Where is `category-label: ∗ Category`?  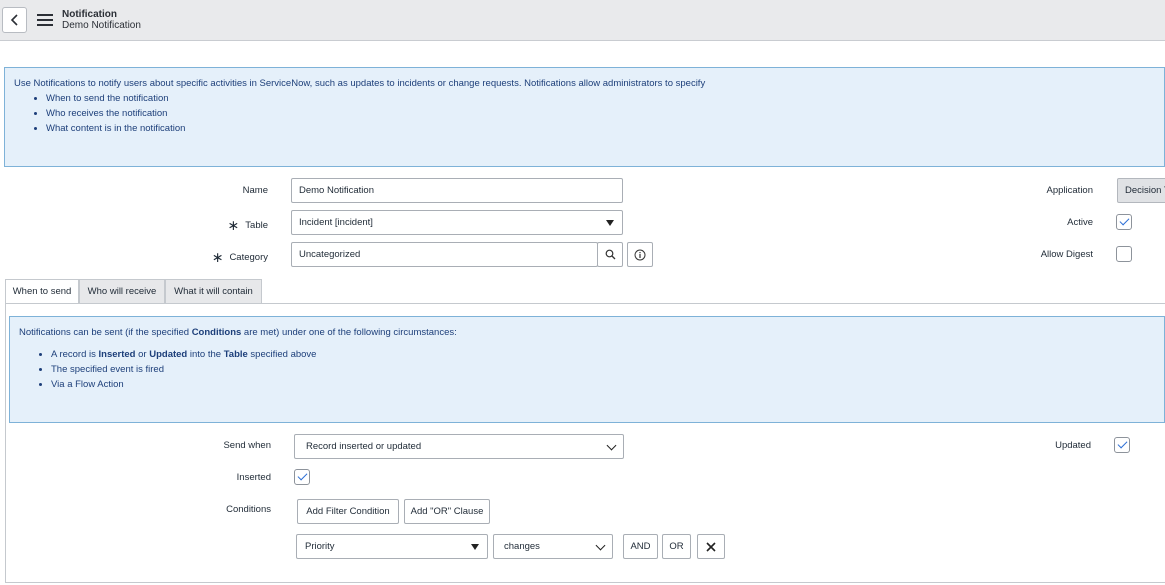 category-label: ∗ Category is located at coordinates (224, 256).